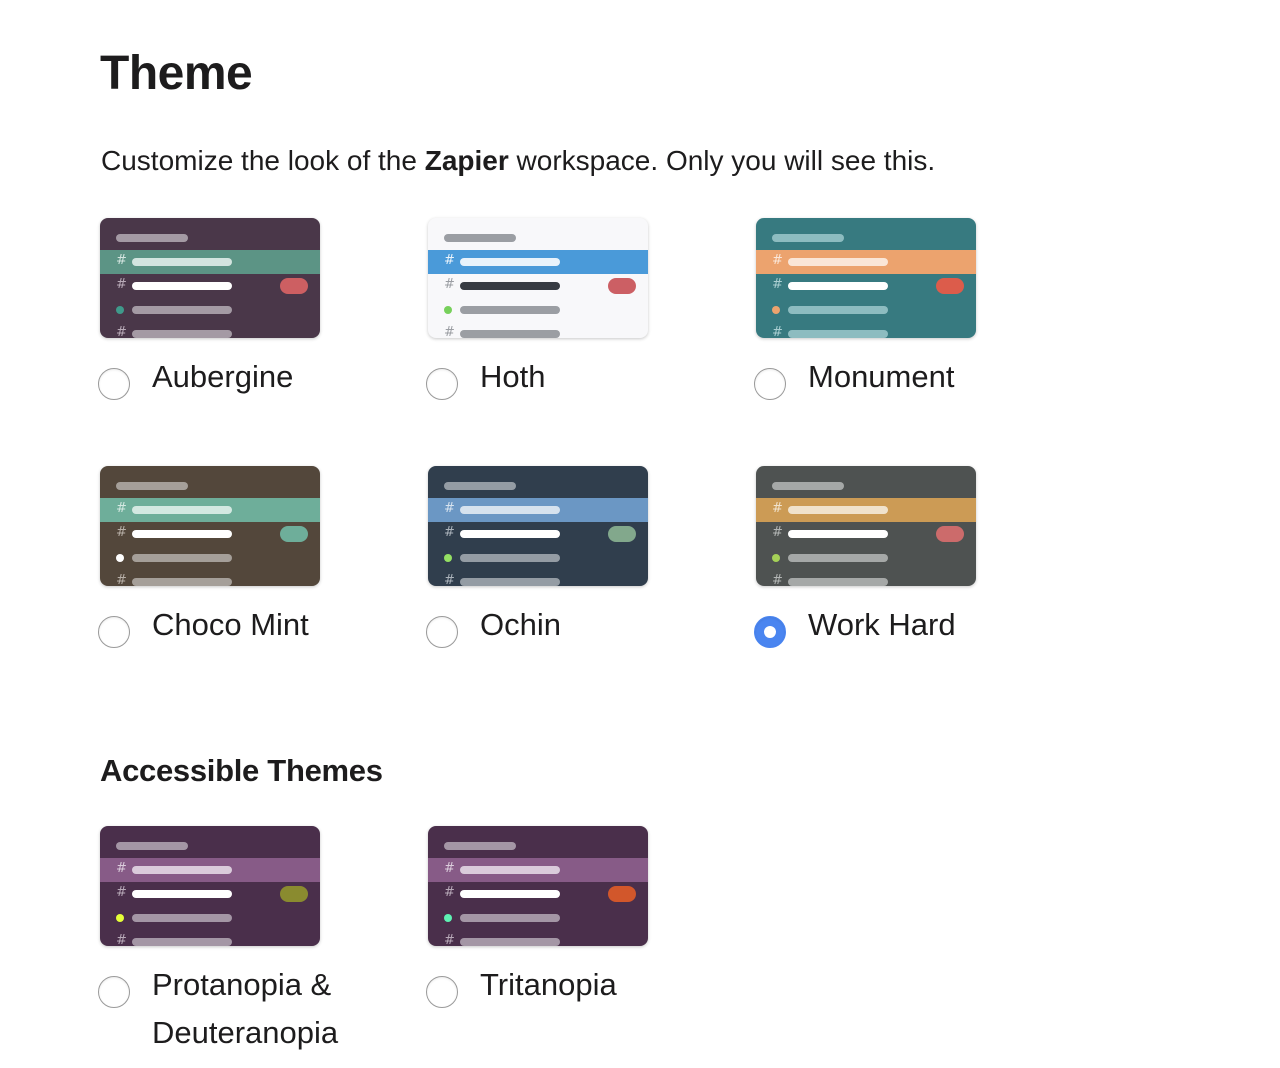  Describe the element at coordinates (230, 624) in the screenshot. I see `theme-name-label: Choco Mint` at that location.